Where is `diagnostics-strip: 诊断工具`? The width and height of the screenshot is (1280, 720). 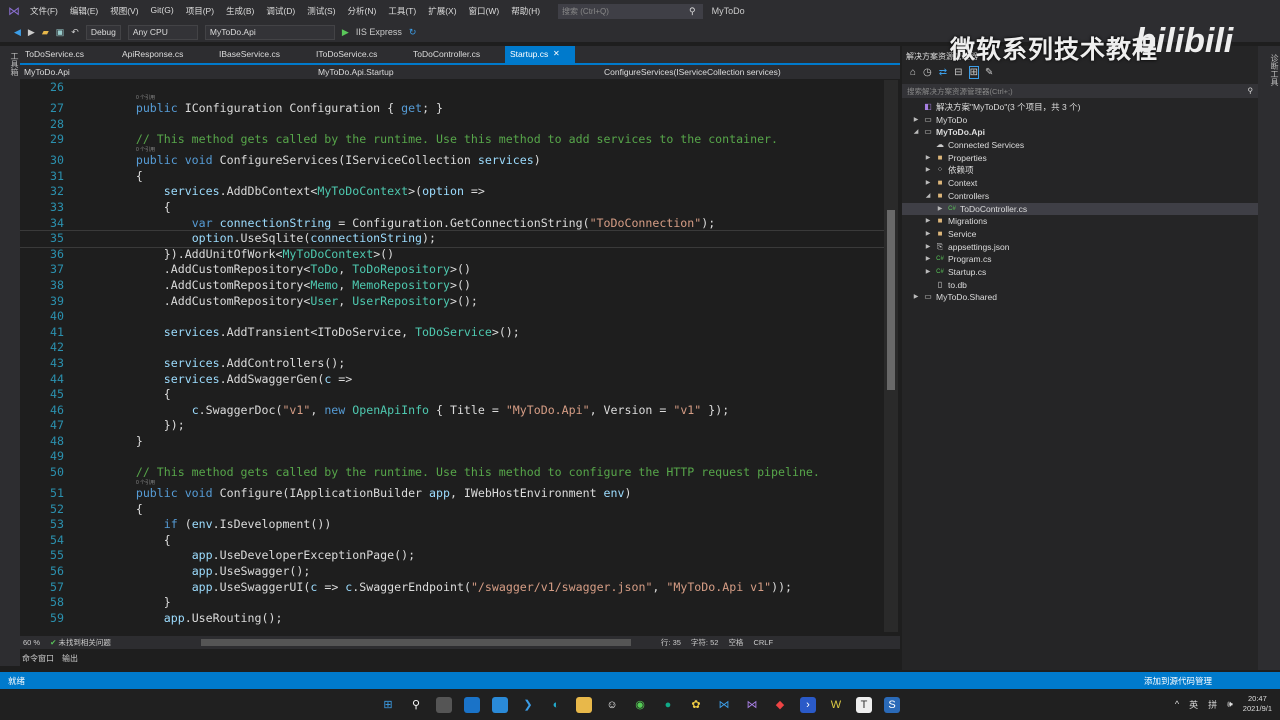 diagnostics-strip: 诊断工具 is located at coordinates (1269, 358).